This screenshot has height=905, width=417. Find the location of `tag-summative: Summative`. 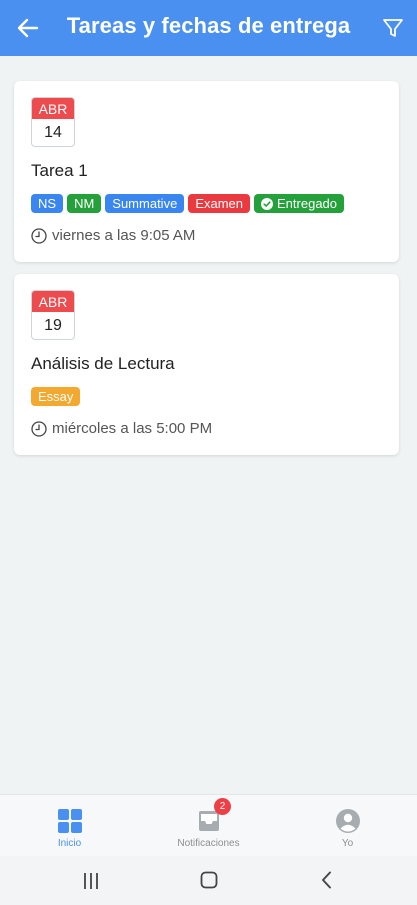

tag-summative: Summative is located at coordinates (145, 203).